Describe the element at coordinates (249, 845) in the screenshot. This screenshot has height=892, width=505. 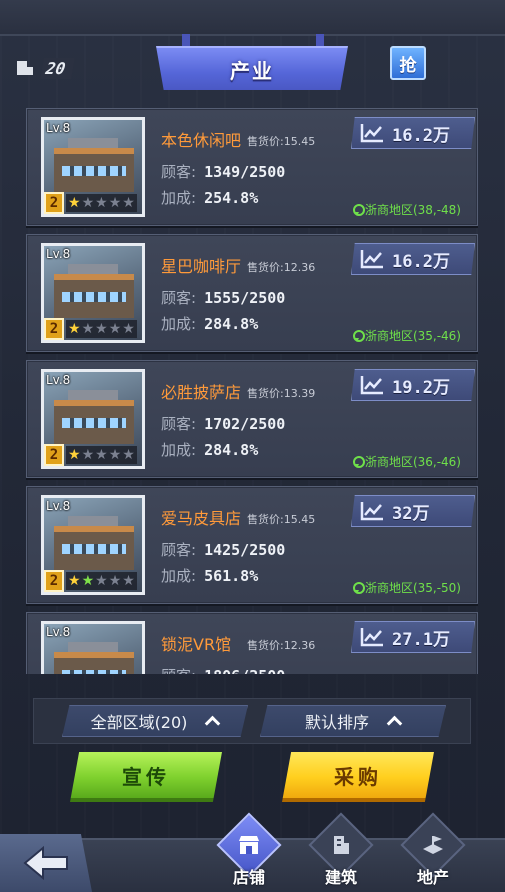
I see `shop-icon` at that location.